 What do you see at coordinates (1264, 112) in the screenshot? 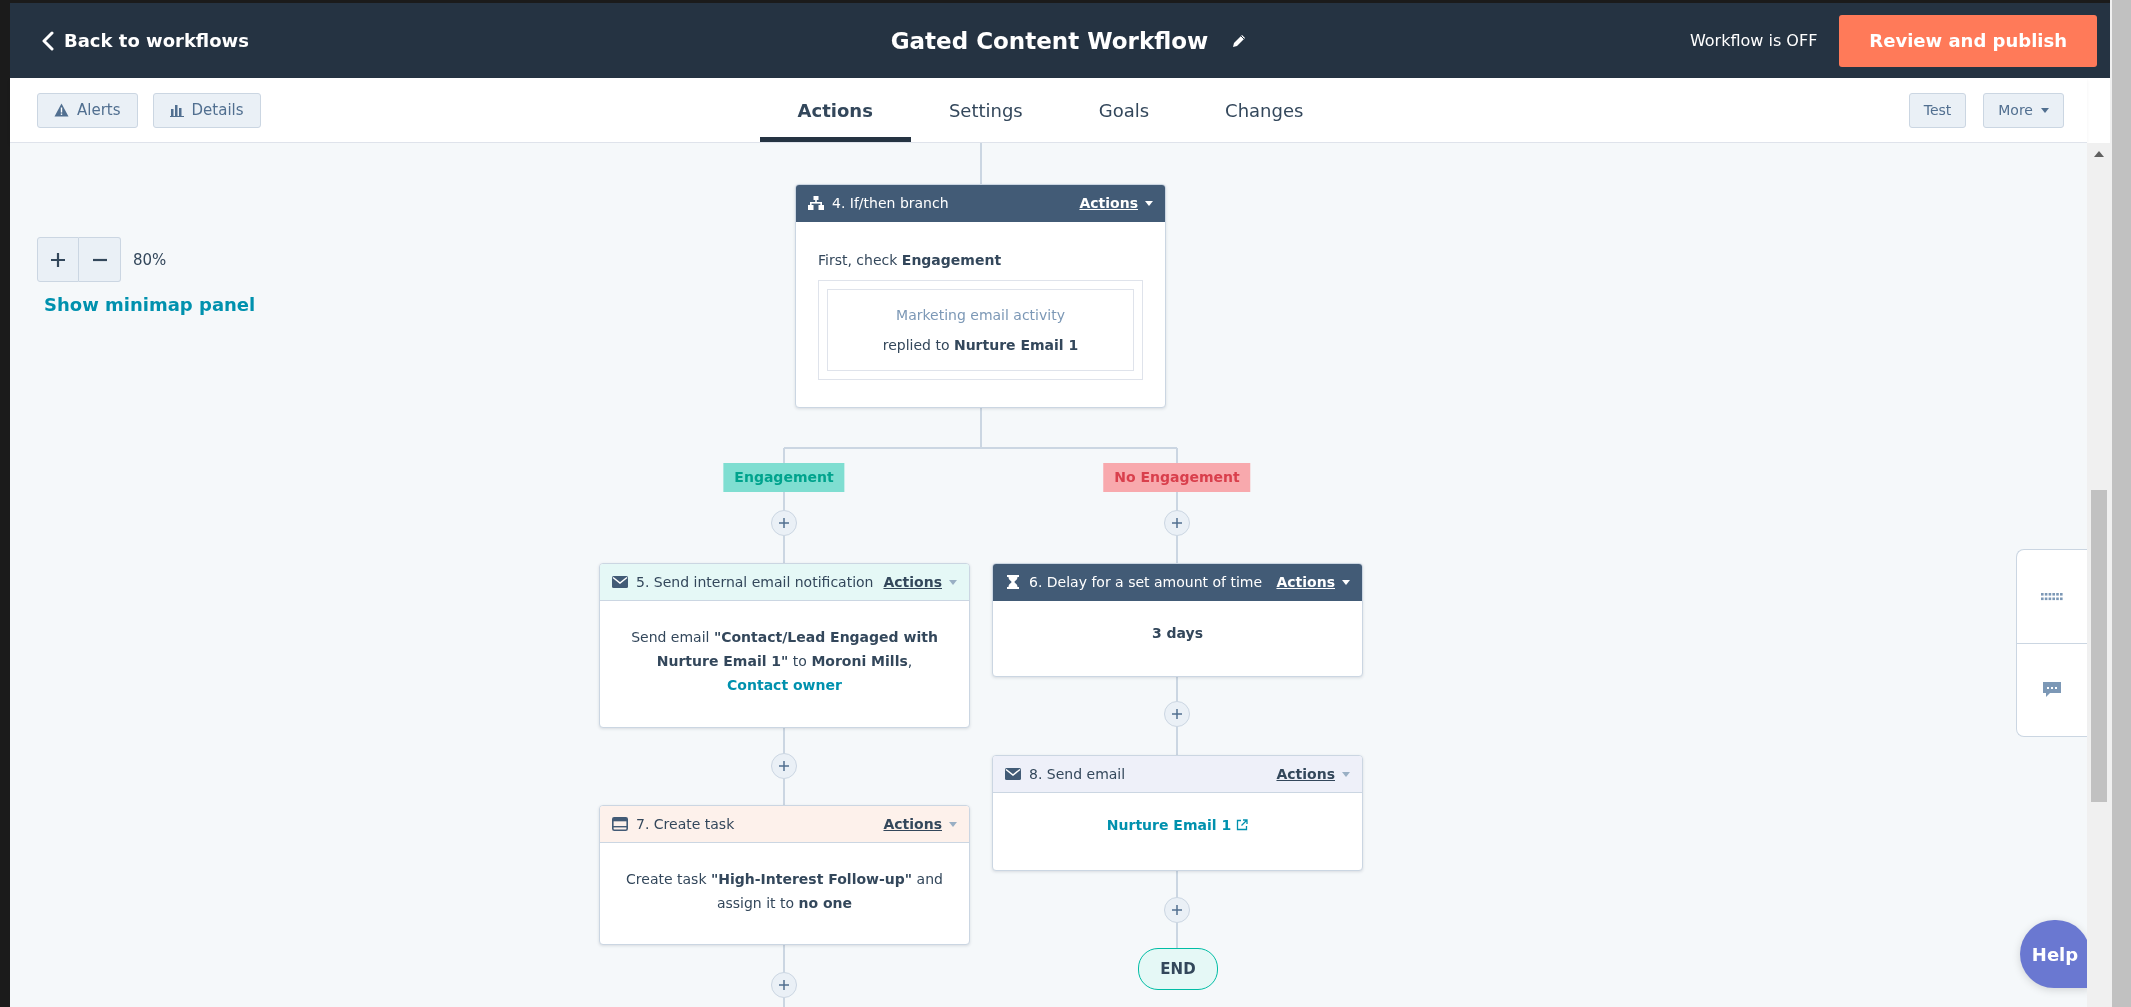
I see `tab: Changes` at bounding box center [1264, 112].